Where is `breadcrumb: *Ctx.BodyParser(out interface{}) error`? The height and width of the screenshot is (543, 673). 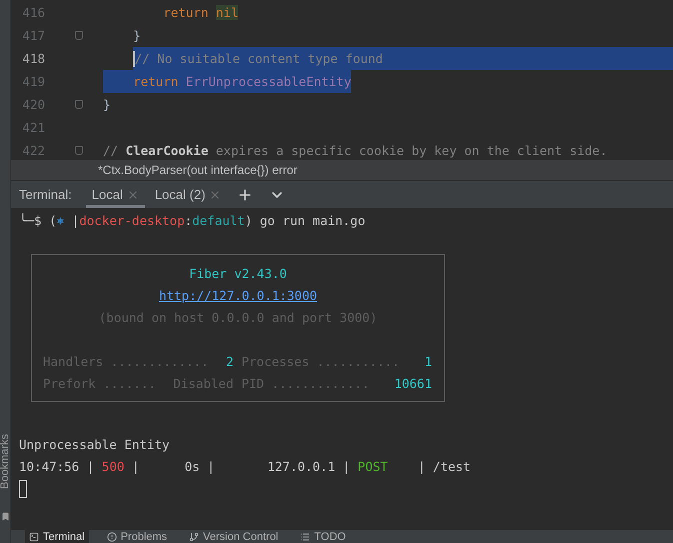 breadcrumb: *Ctx.BodyParser(out interface{}) error is located at coordinates (198, 170).